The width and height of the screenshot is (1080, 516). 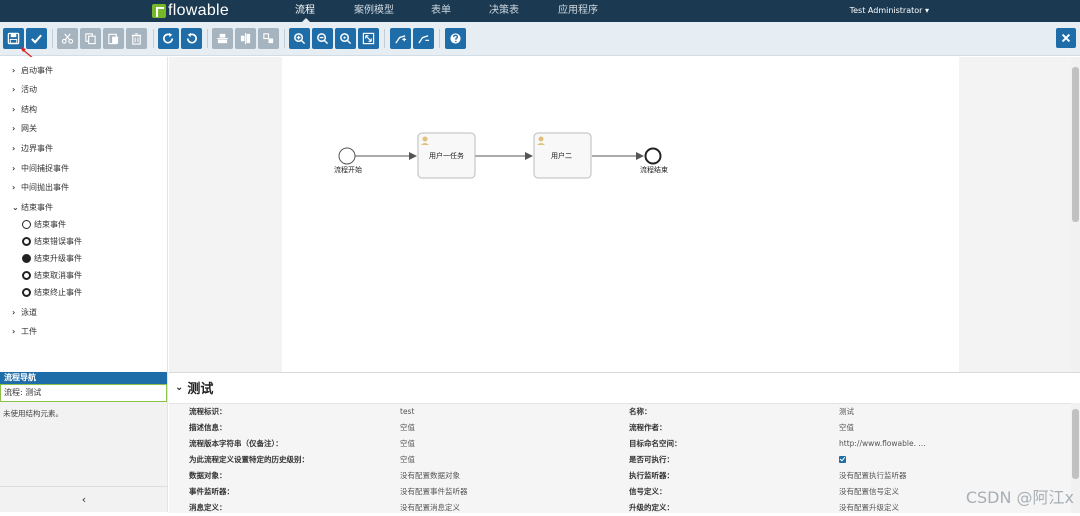 What do you see at coordinates (441, 11) in the screenshot?
I see `nav-form: 表单` at bounding box center [441, 11].